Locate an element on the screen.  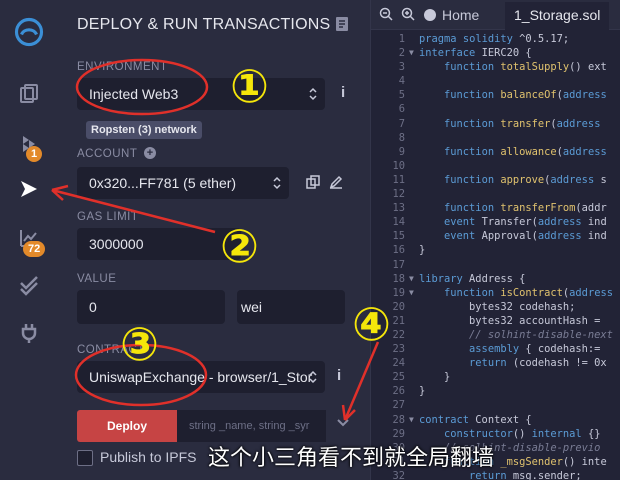
code-line: 19 ▼ function isContract(address is located at coordinates (495, 293).